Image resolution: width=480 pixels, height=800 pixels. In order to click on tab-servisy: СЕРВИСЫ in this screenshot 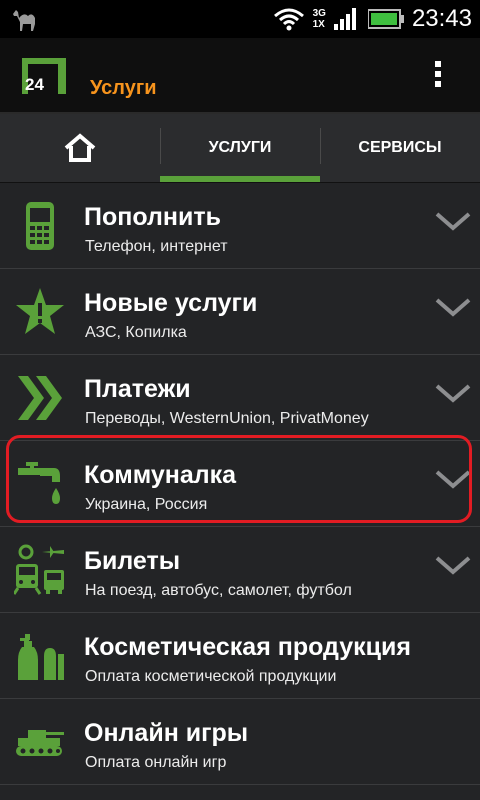, I will do `click(400, 148)`.